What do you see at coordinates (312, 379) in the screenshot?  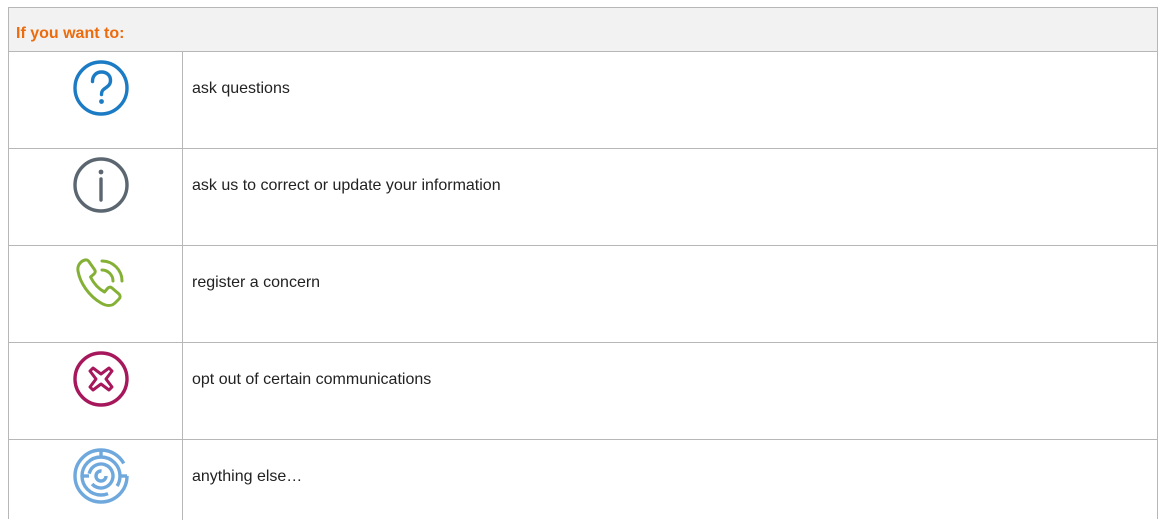 I see `row-label: opt out of certain communications` at bounding box center [312, 379].